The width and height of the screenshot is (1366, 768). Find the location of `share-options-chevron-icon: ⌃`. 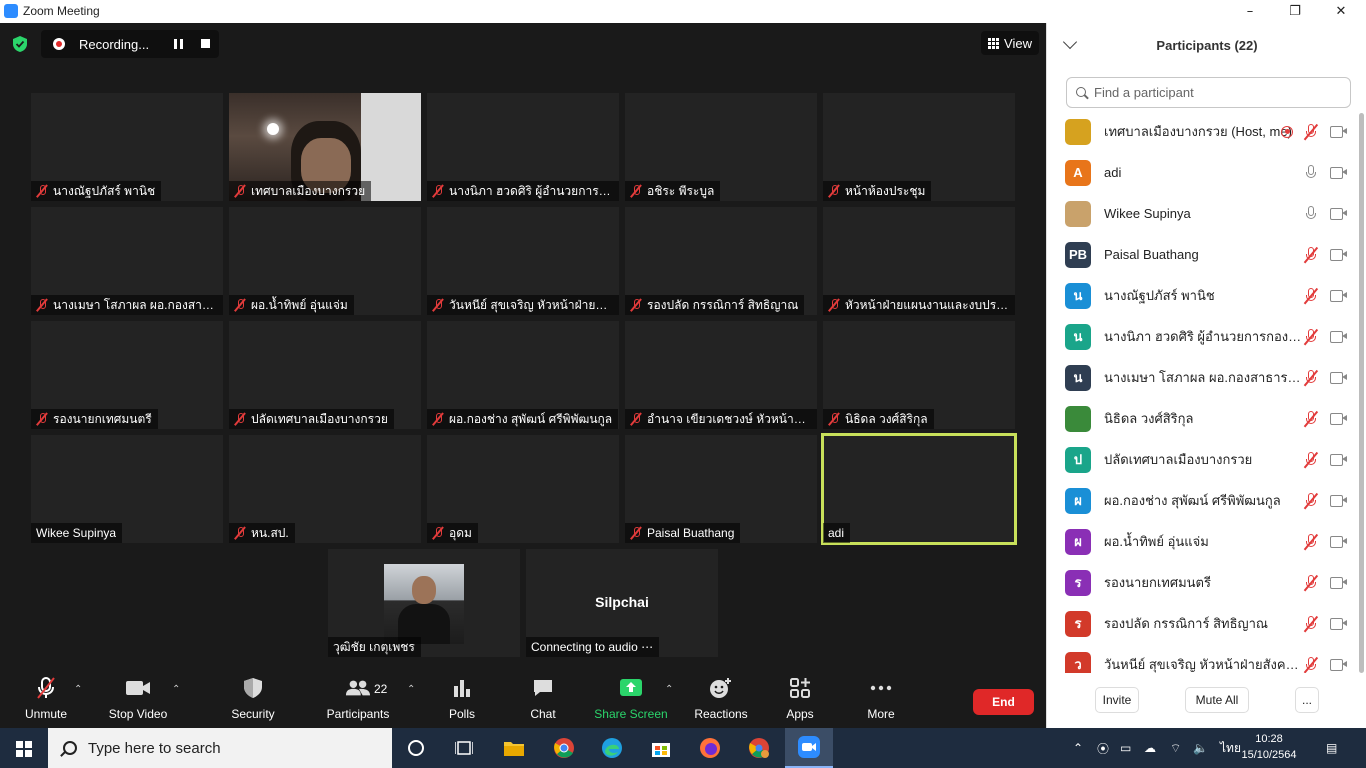

share-options-chevron-icon: ⌃ is located at coordinates (669, 689).